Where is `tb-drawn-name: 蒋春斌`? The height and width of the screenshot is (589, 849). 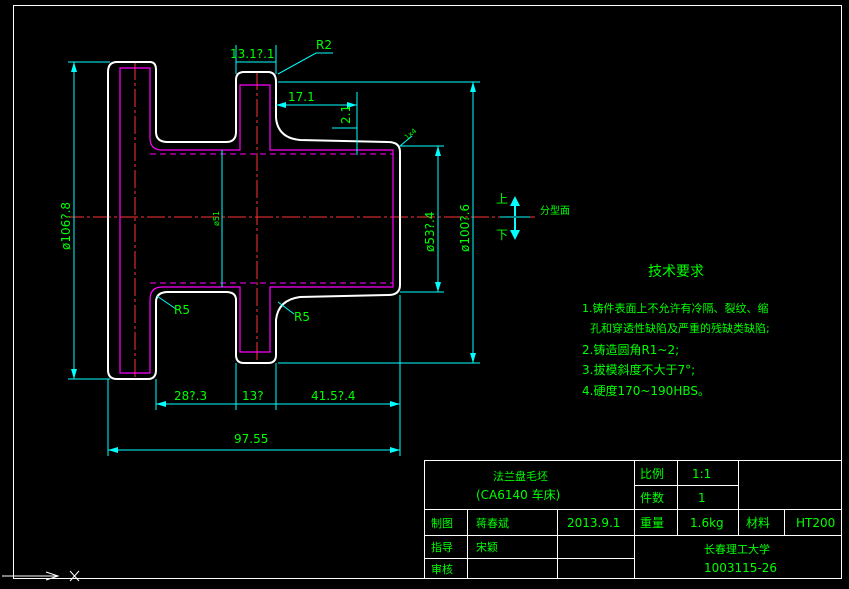 tb-drawn-name: 蒋春斌 is located at coordinates (492, 523).